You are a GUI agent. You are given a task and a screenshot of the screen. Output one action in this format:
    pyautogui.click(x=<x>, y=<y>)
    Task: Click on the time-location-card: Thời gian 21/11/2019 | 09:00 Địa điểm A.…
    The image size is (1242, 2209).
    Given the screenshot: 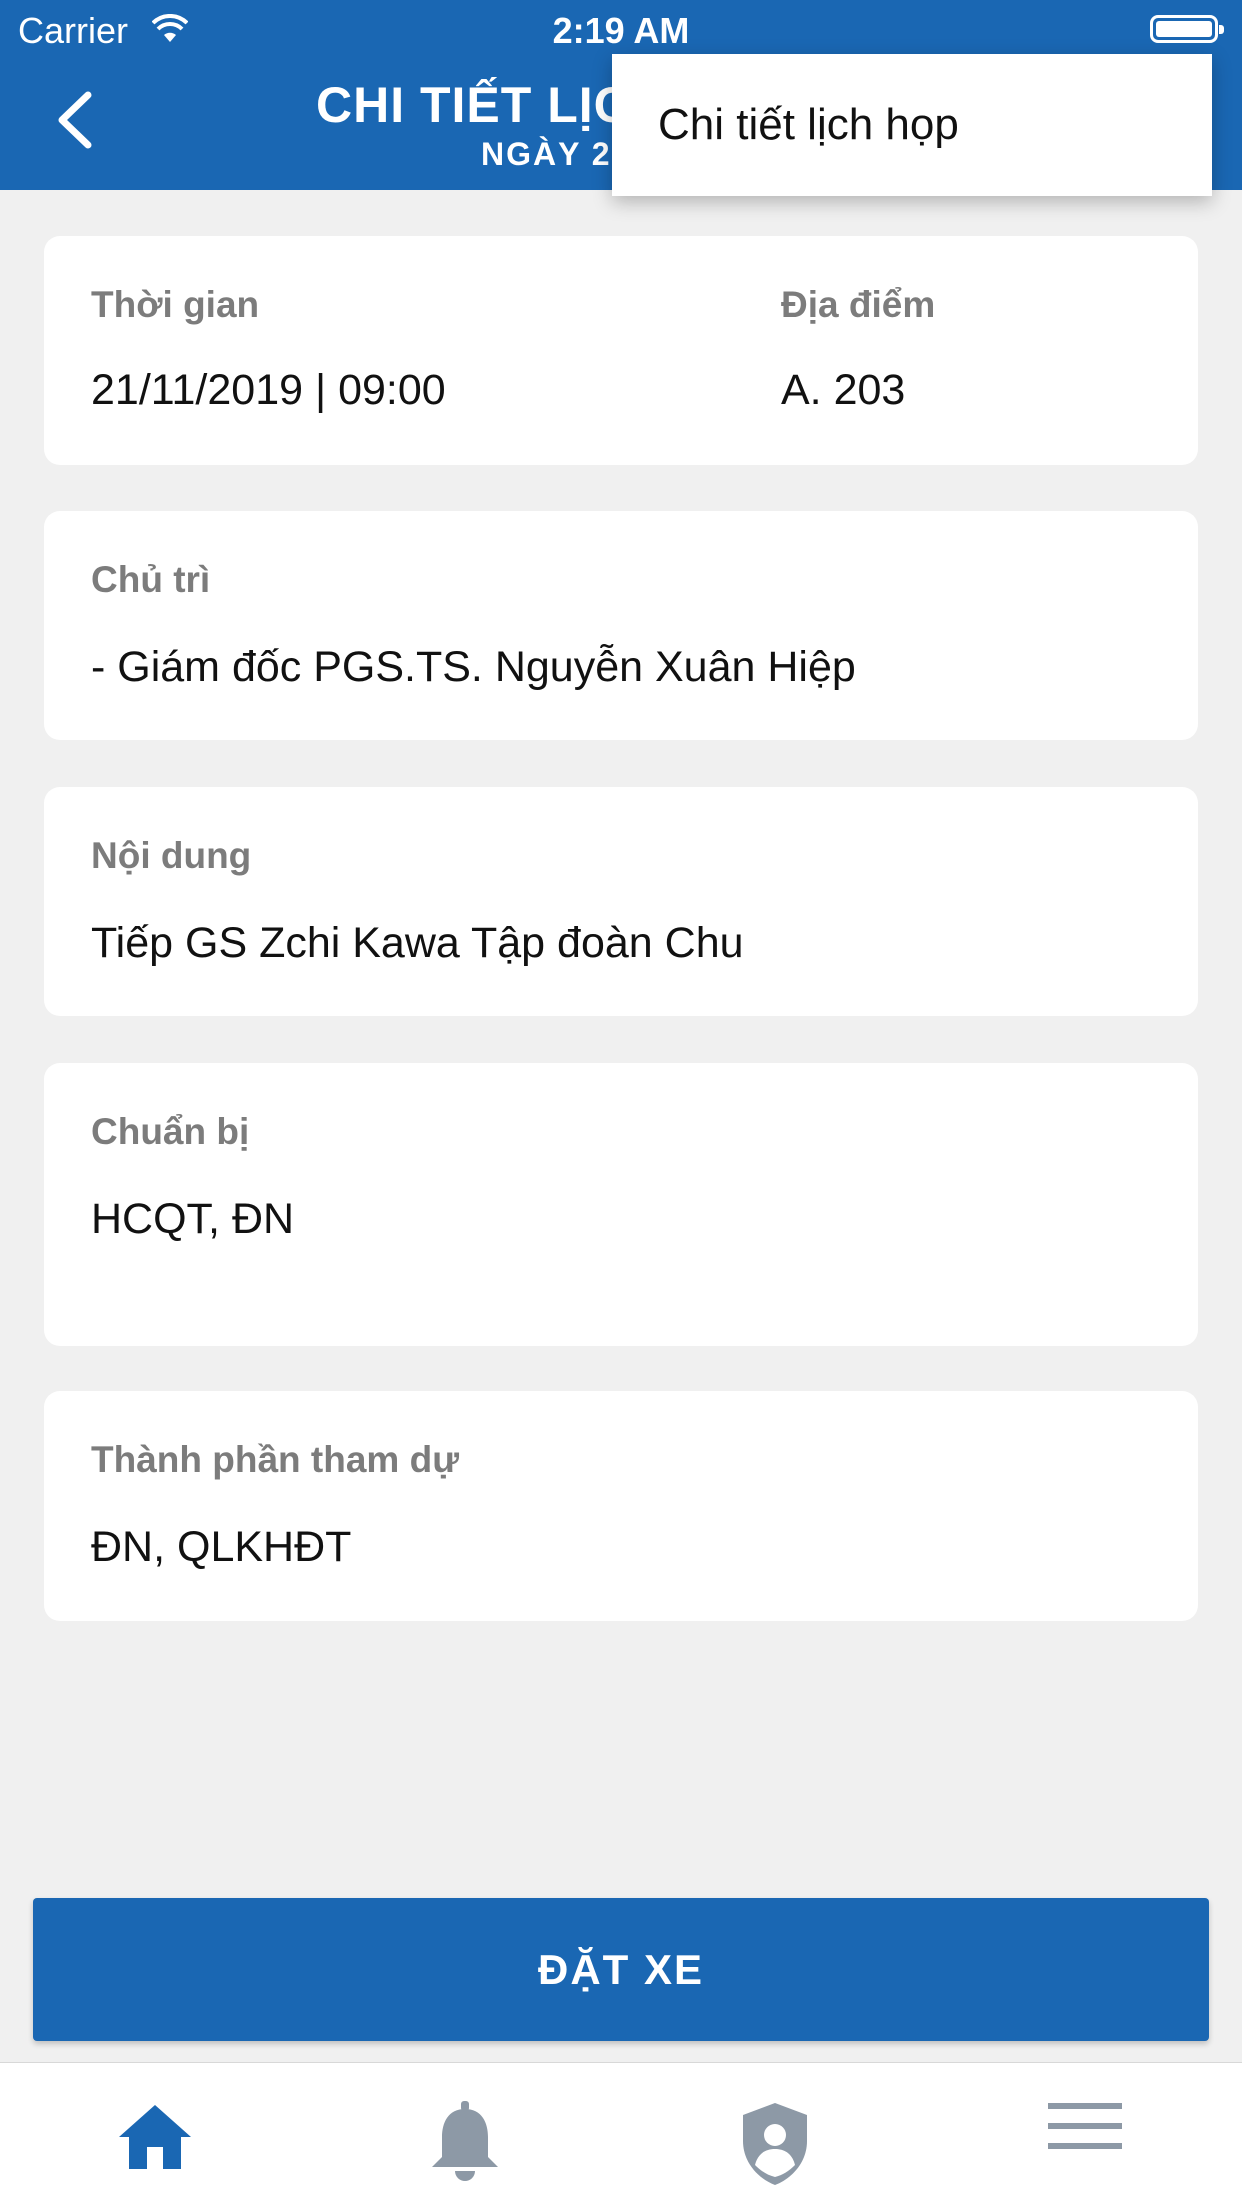 What is the action you would take?
    pyautogui.click(x=621, y=350)
    